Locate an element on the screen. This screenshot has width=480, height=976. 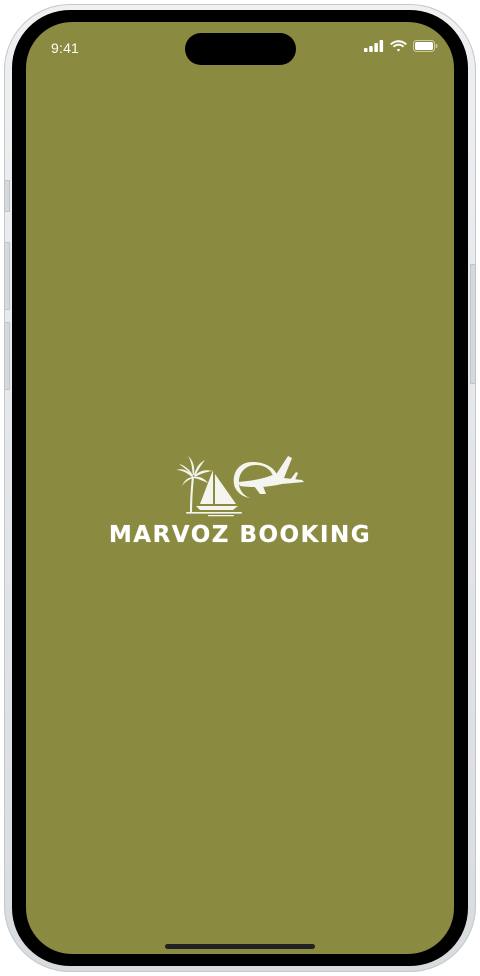
airplane-icon is located at coordinates (268, 477).